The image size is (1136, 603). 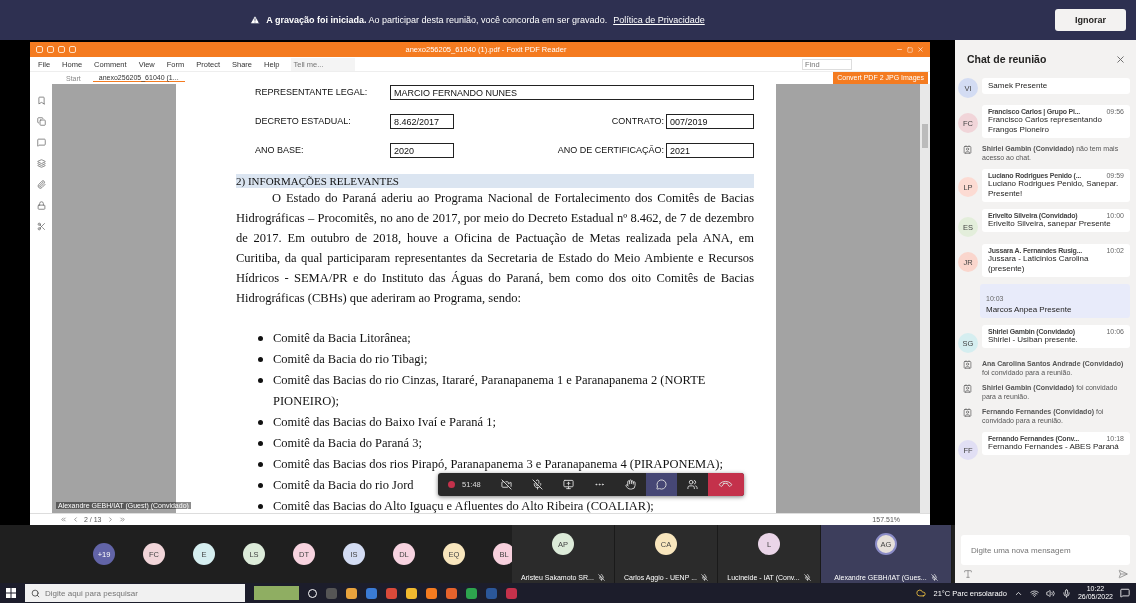 I want to click on message-text: Samek Presente, so click(x=1018, y=86).